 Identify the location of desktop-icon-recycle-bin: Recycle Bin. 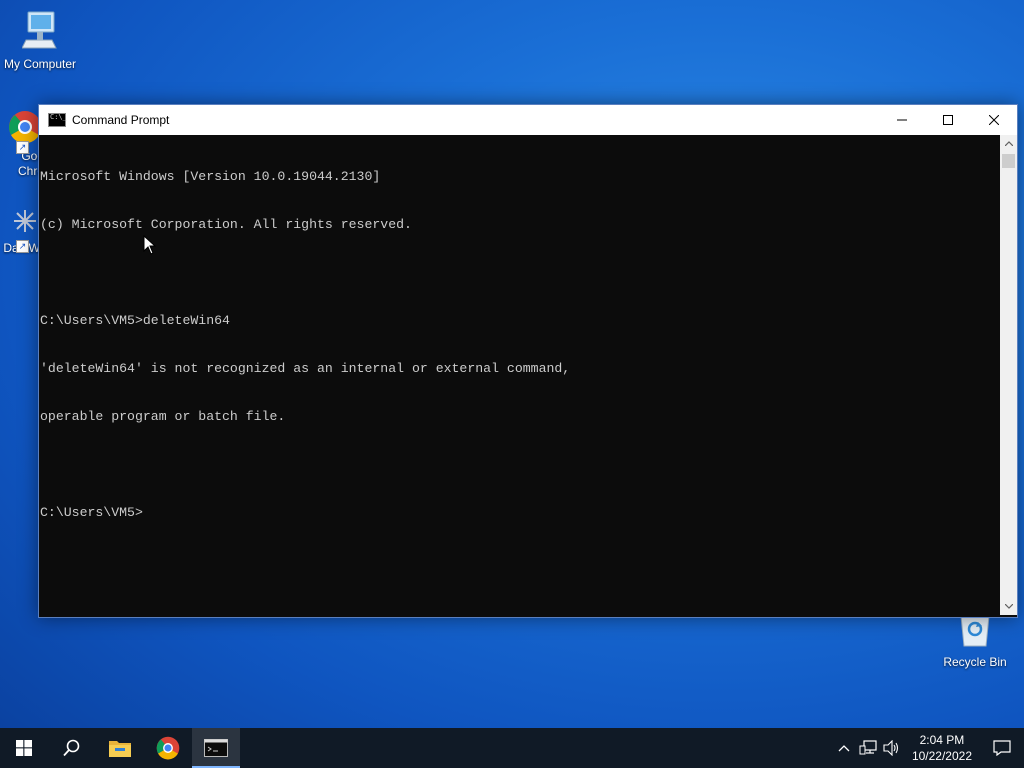
(975, 640).